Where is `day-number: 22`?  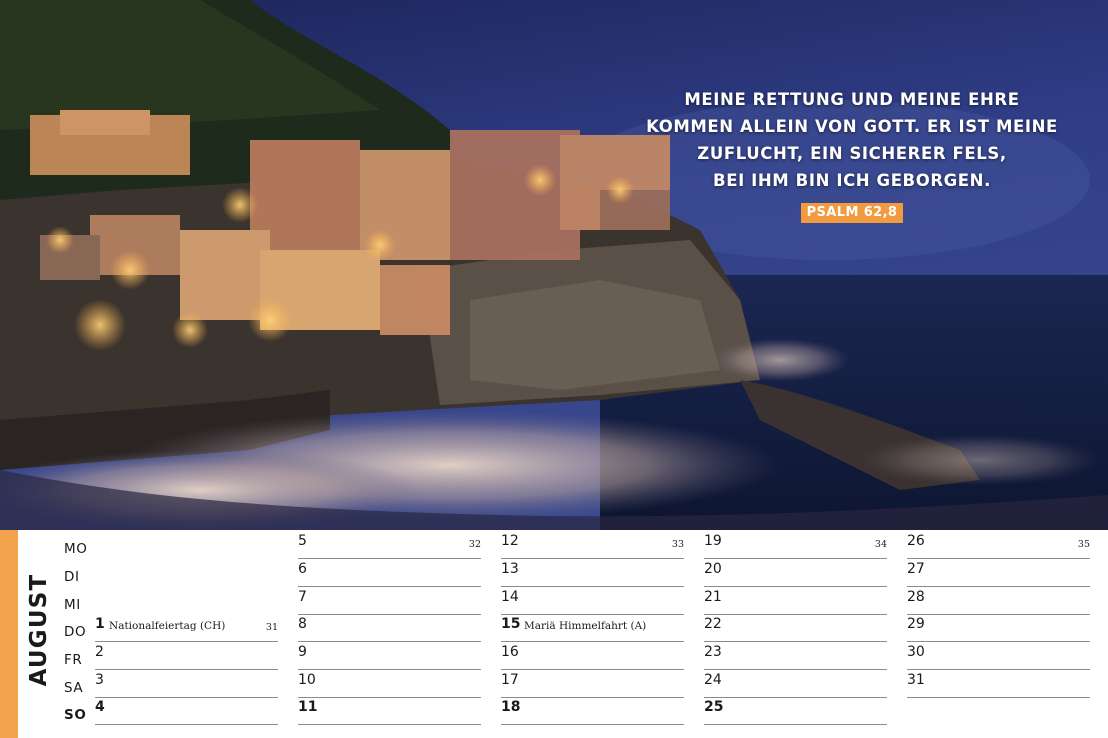 day-number: 22 is located at coordinates (713, 624).